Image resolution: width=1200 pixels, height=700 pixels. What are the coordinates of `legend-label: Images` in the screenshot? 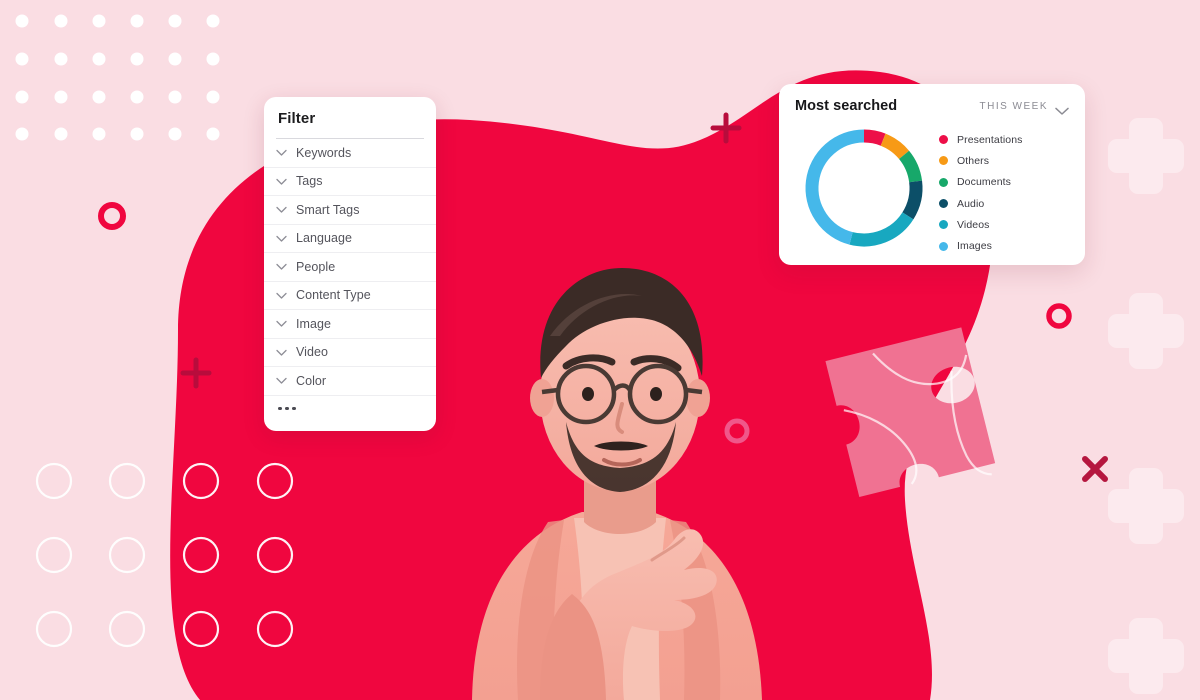 It's located at (975, 246).